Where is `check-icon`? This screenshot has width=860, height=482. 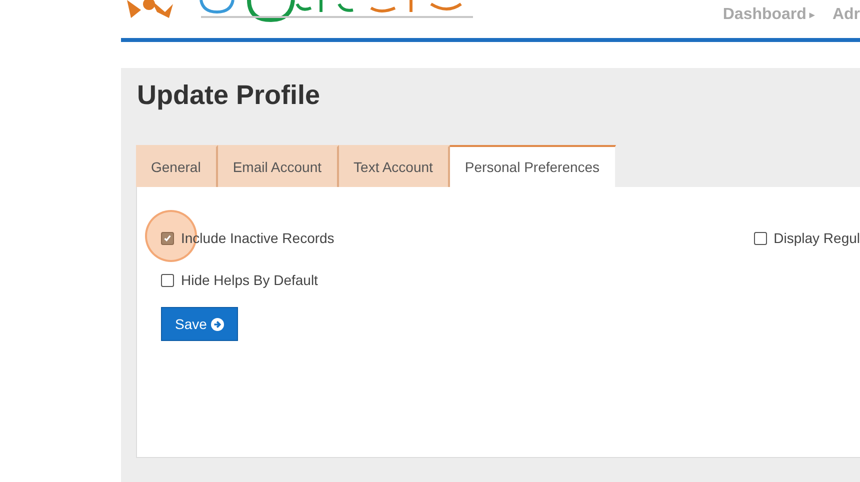 check-icon is located at coordinates (167, 238).